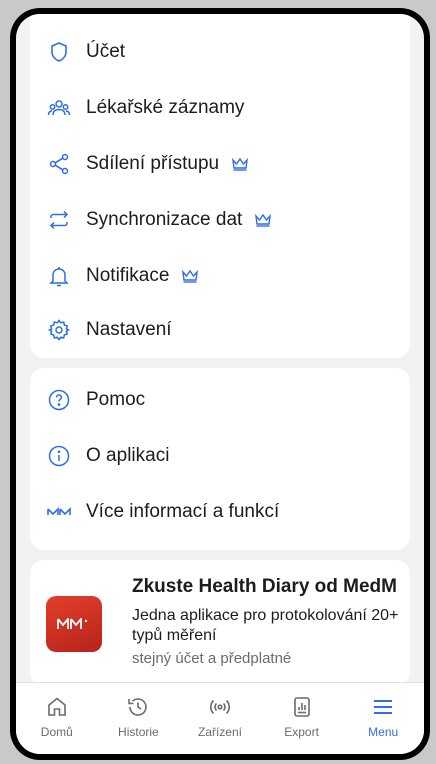 This screenshot has height=764, width=436. What do you see at coordinates (139, 718) in the screenshot?
I see `tab-history: Historie` at bounding box center [139, 718].